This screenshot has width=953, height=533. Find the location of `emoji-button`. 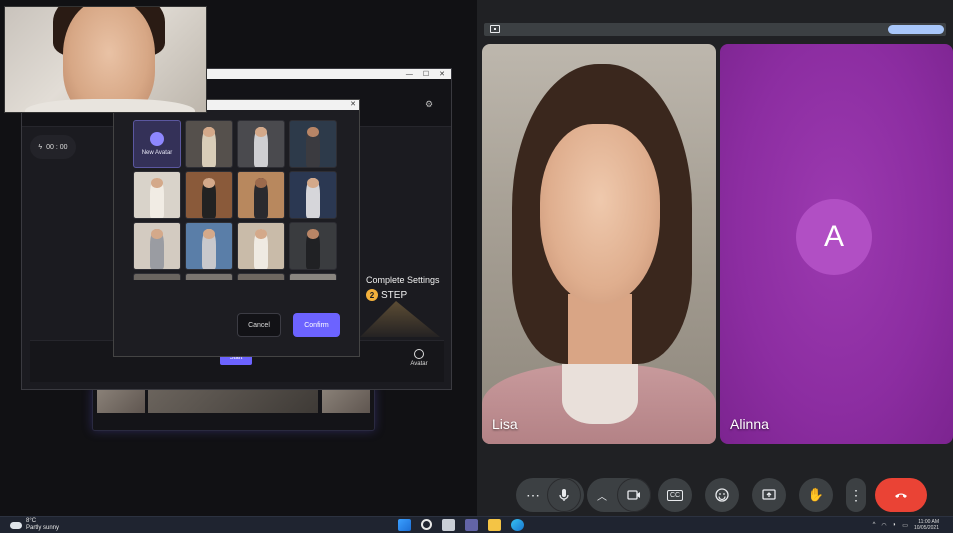

emoji-button is located at coordinates (722, 495).